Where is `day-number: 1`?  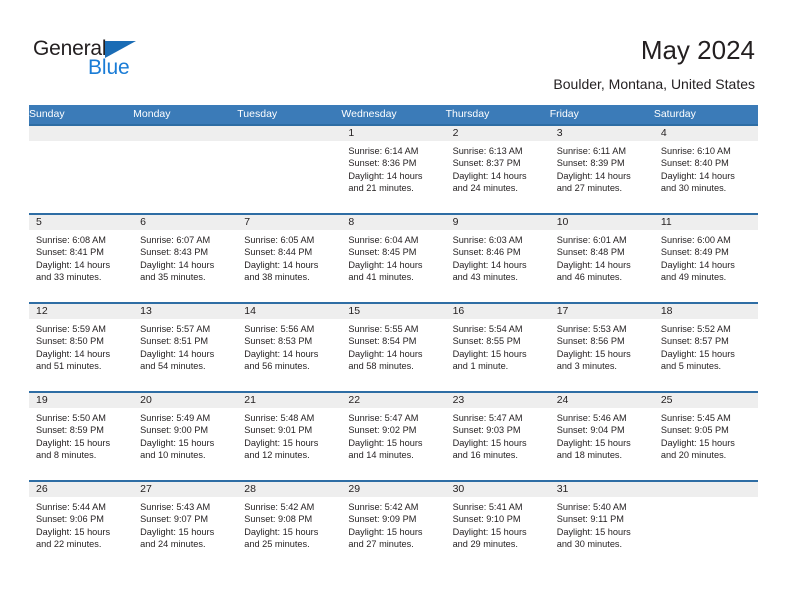
day-number: 1 is located at coordinates (393, 133).